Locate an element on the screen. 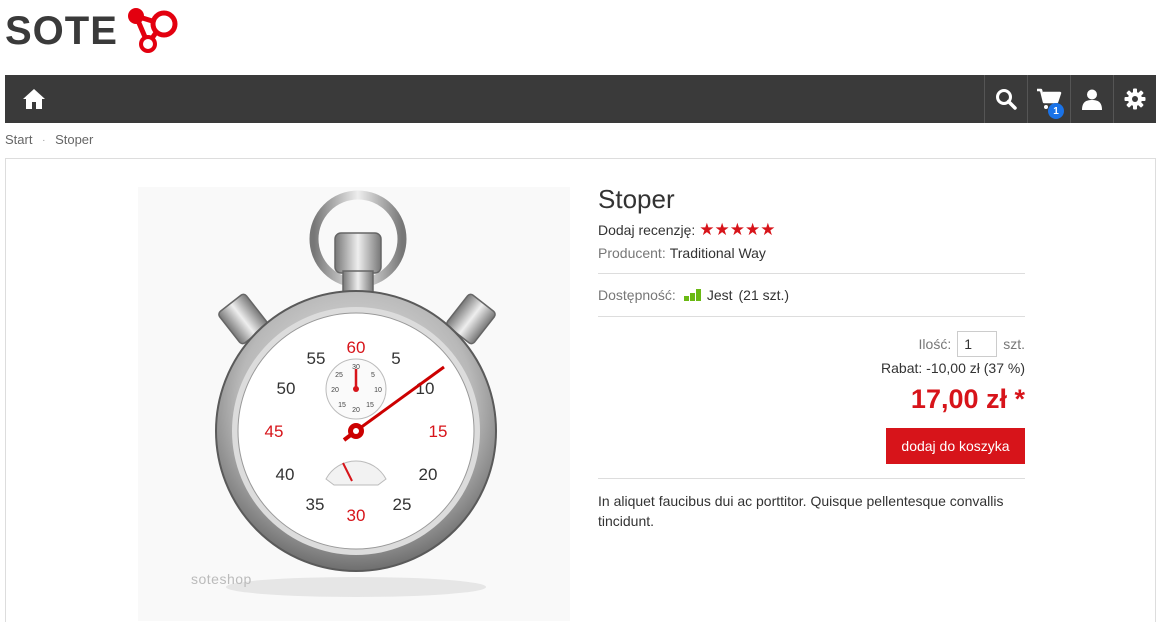  home-icon is located at coordinates (34, 99).